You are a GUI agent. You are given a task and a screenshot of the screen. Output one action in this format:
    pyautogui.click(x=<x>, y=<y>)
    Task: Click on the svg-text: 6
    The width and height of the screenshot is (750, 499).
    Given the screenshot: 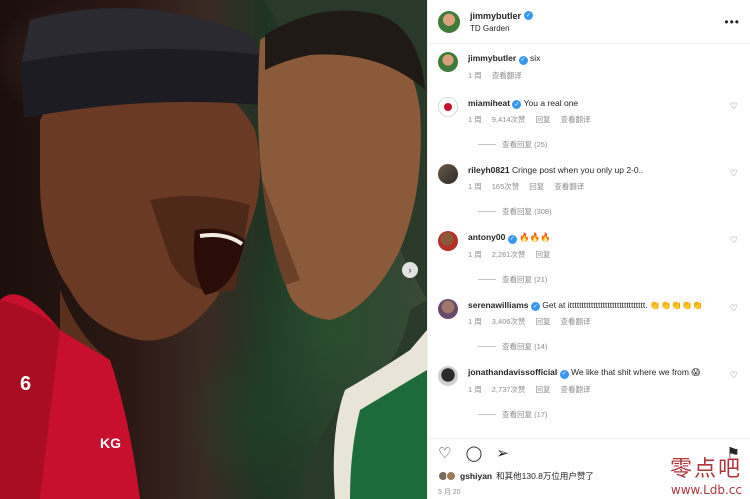 What is the action you would take?
    pyautogui.click(x=25, y=384)
    